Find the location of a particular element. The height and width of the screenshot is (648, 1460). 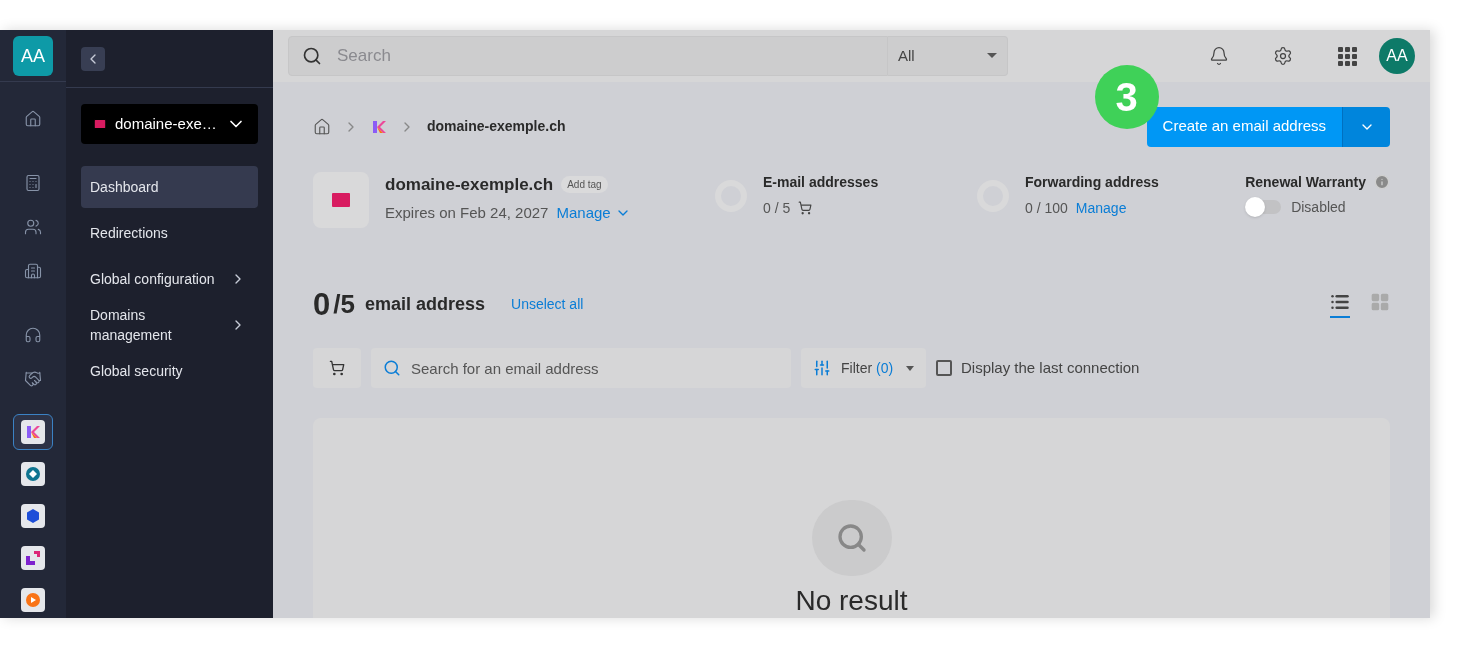

empty-message: No result is located at coordinates (851, 601).